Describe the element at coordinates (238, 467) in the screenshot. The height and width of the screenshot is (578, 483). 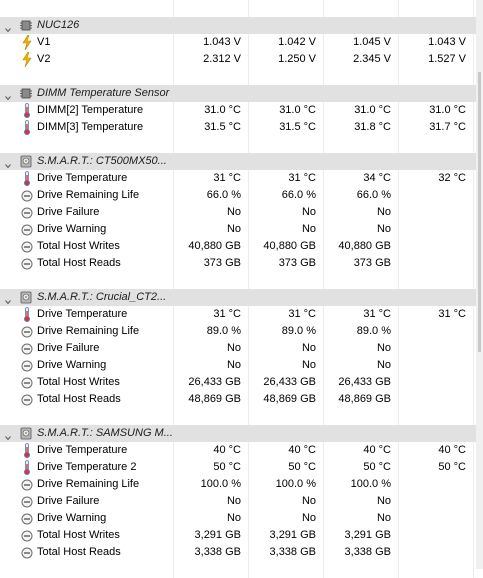
I see `sensor-row: Drive Temperature 2 50 °C 50 °C 50 °C 50 °C` at that location.